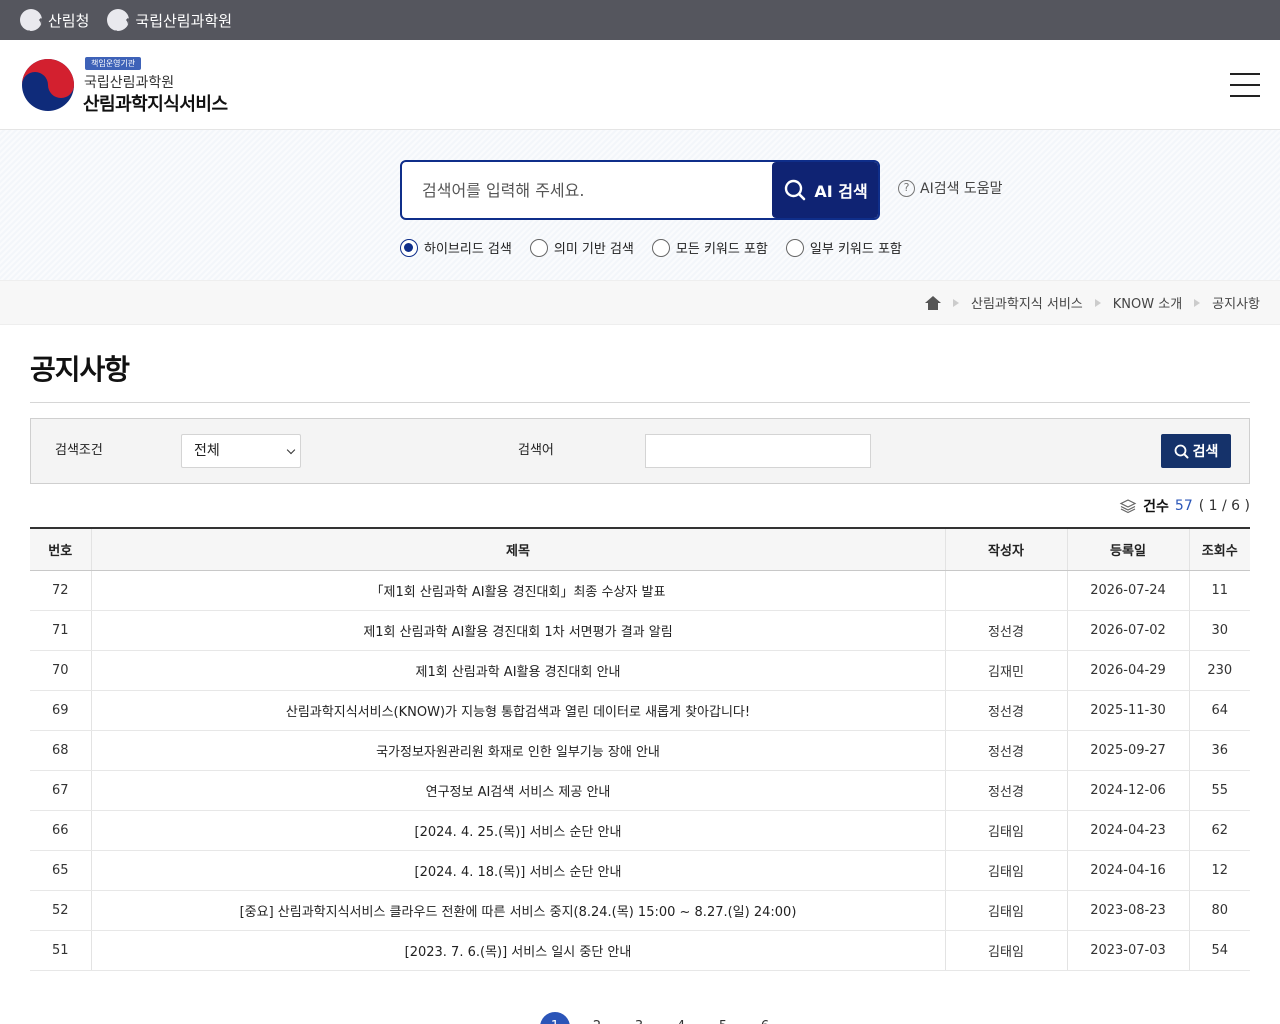 This screenshot has height=1024, width=1280. I want to click on home-icon, so click(932, 302).